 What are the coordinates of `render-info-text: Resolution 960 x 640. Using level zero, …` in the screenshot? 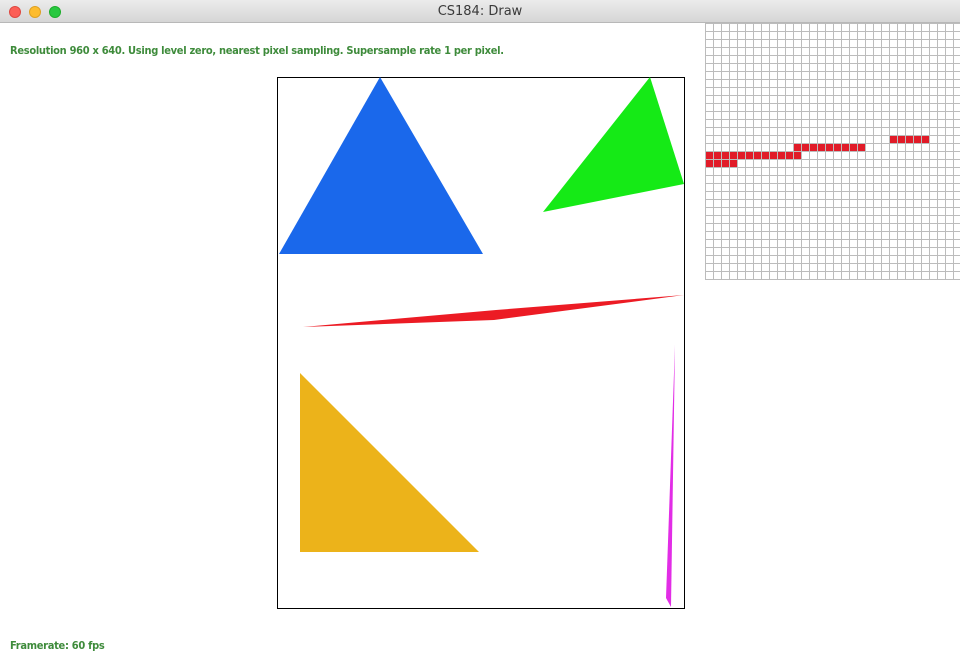 It's located at (257, 50).